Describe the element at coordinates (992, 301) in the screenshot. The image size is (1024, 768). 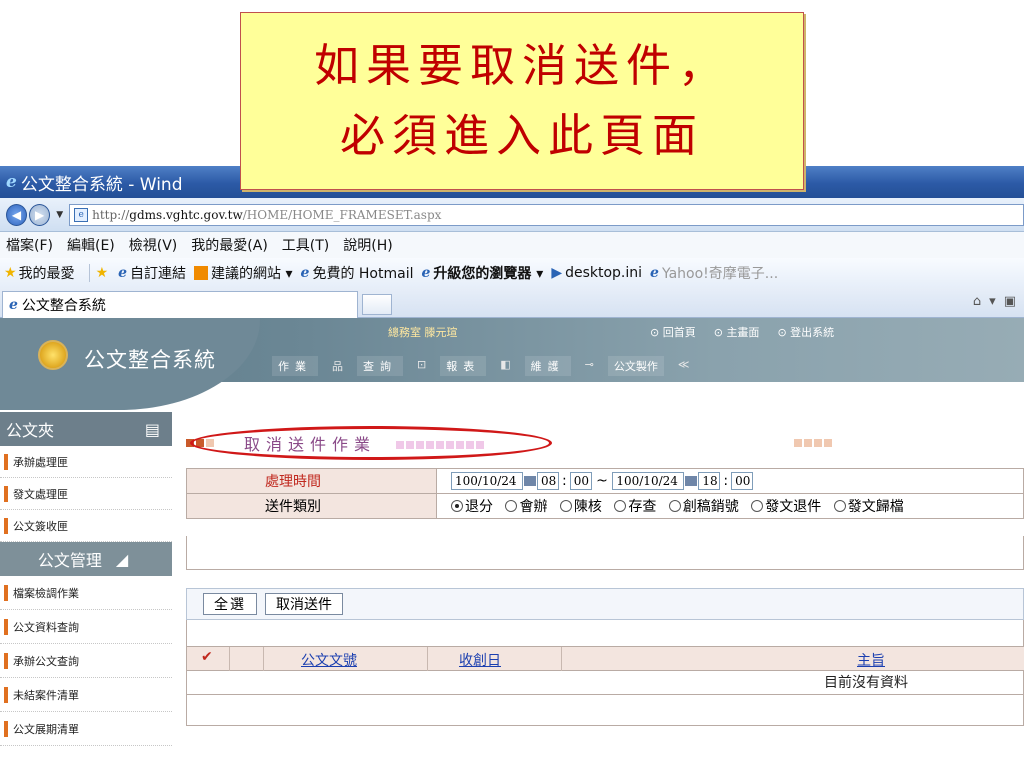
I see `chevron-down-icon: ▾` at that location.